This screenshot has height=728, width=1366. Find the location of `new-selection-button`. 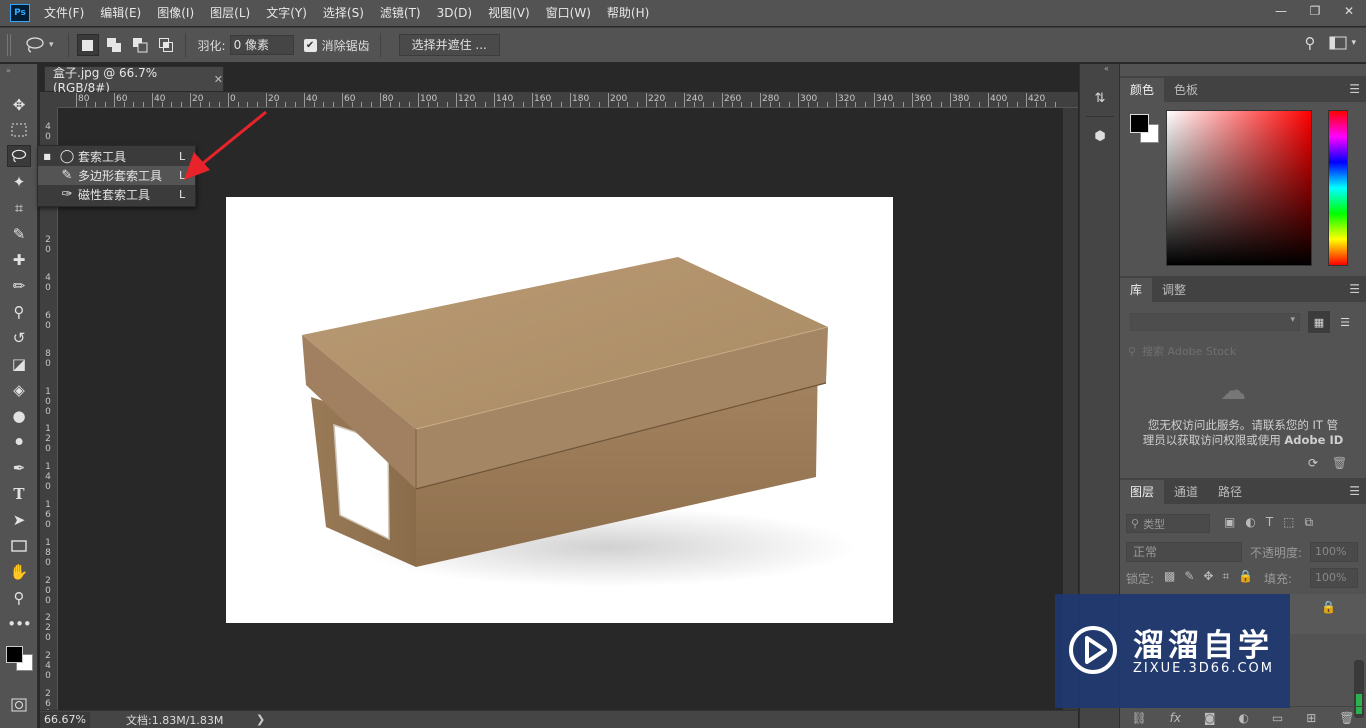

new-selection-button is located at coordinates (87, 45).